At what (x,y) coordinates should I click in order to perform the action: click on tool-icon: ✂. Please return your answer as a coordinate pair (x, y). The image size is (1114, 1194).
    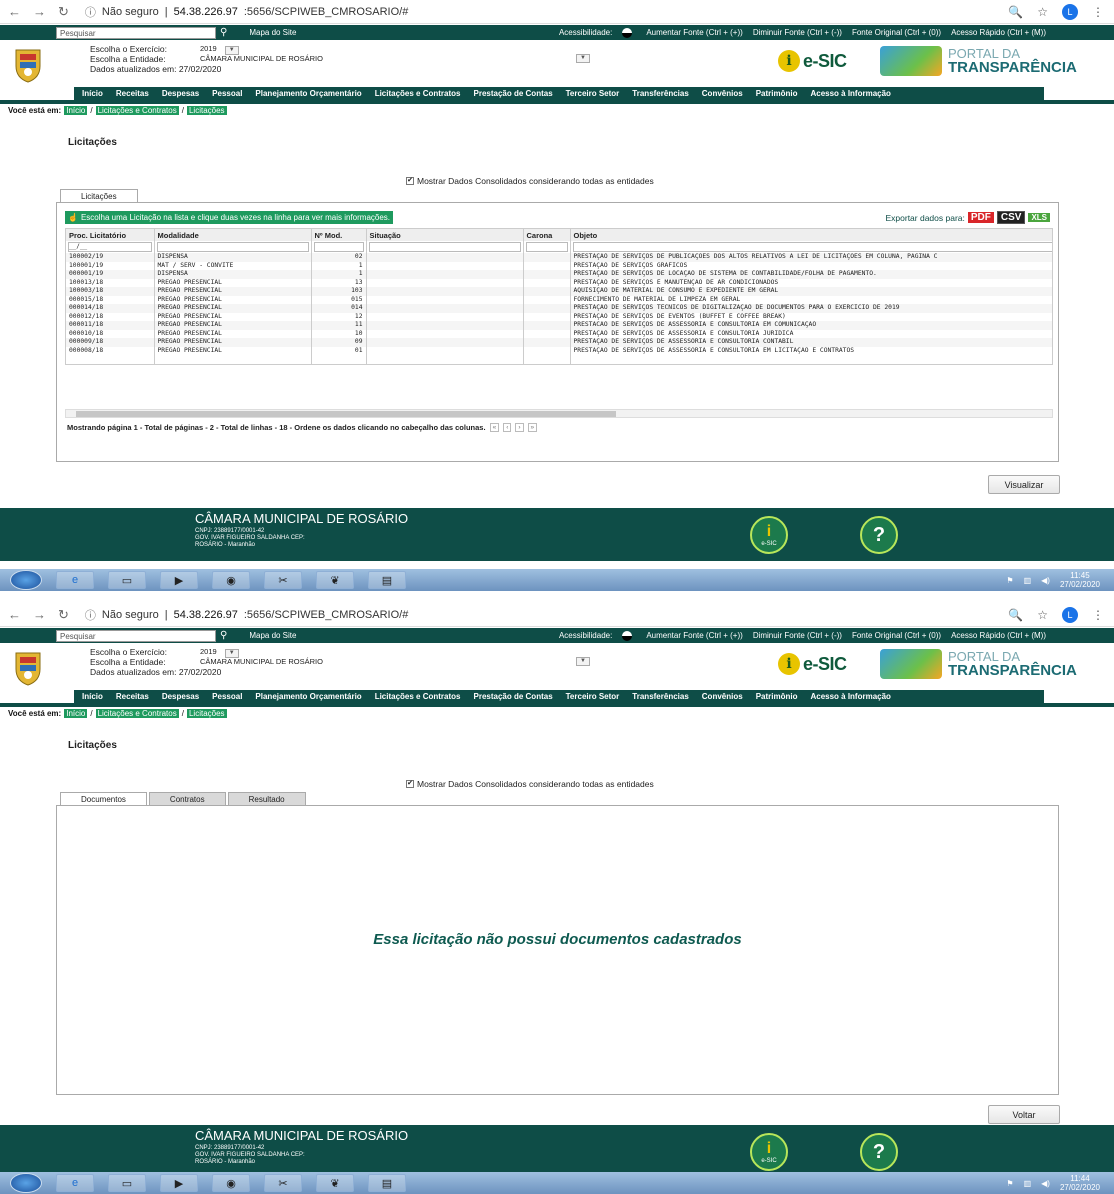
    Looking at the image, I should click on (283, 1183).